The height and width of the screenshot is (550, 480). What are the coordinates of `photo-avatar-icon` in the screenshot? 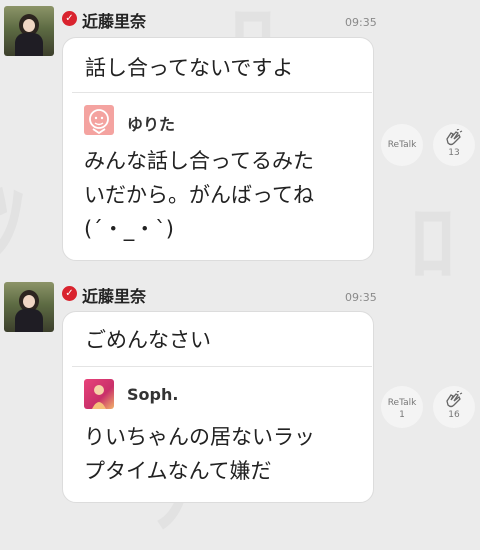 It's located at (99, 394).